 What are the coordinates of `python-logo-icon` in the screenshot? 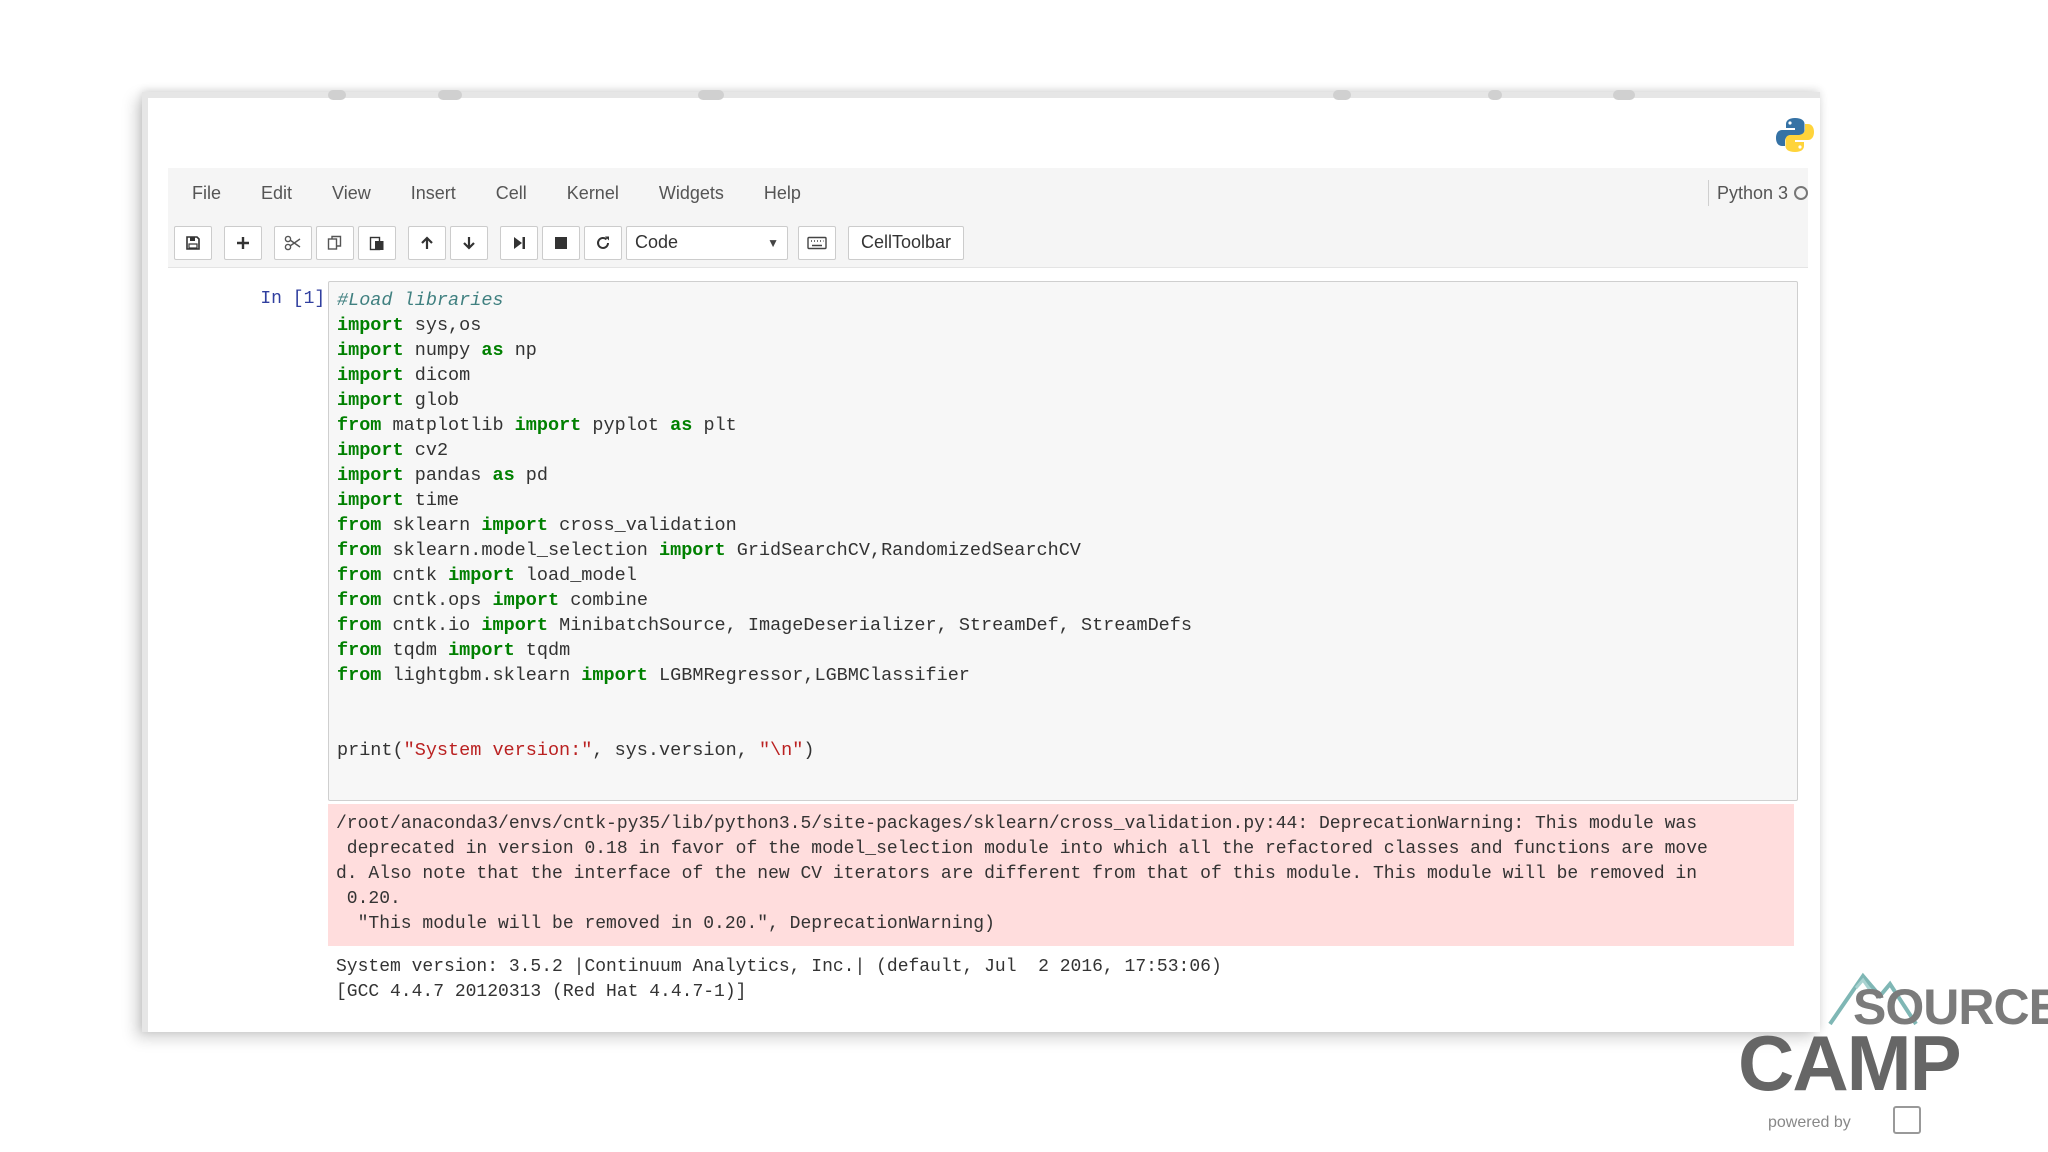 It's located at (1795, 135).